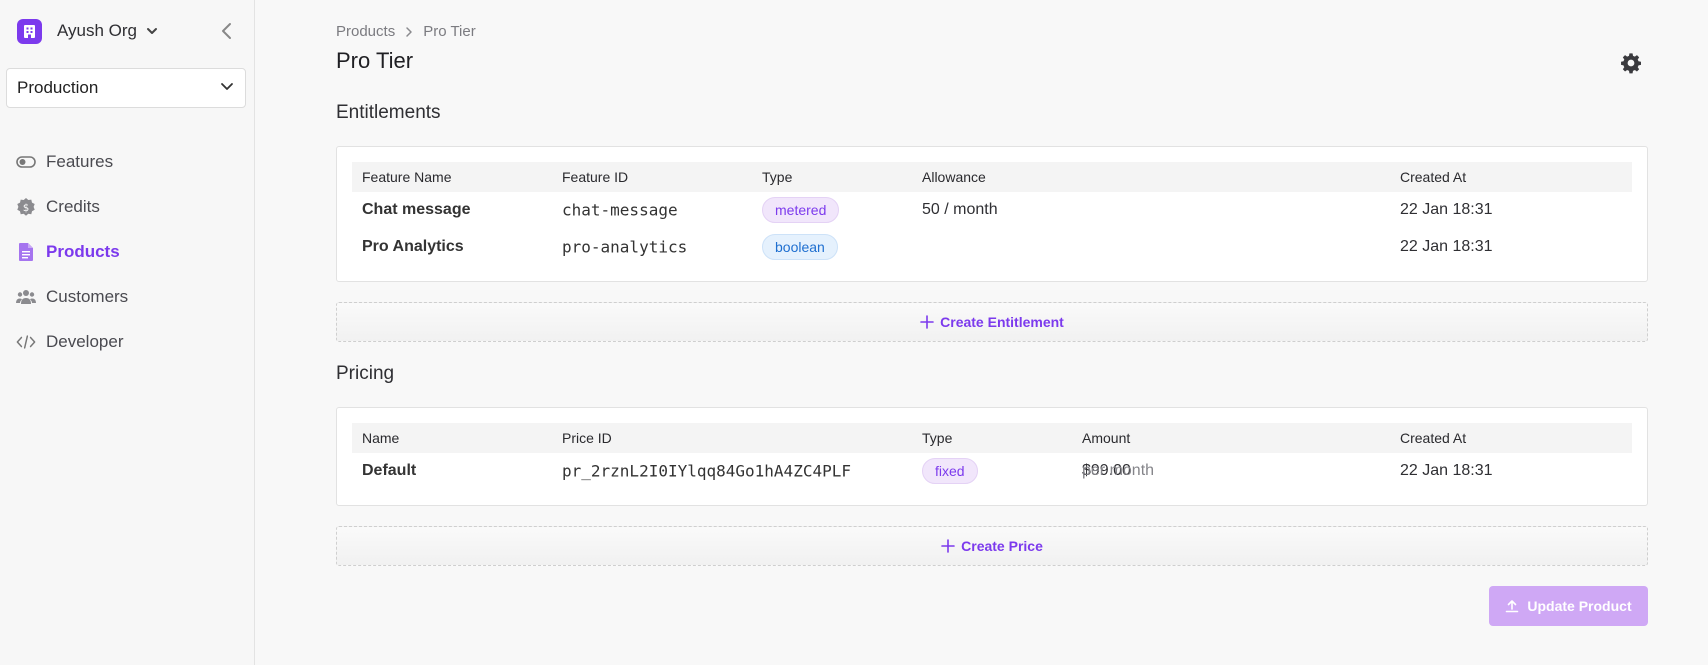  I want to click on environment-select: Production, so click(126, 88).